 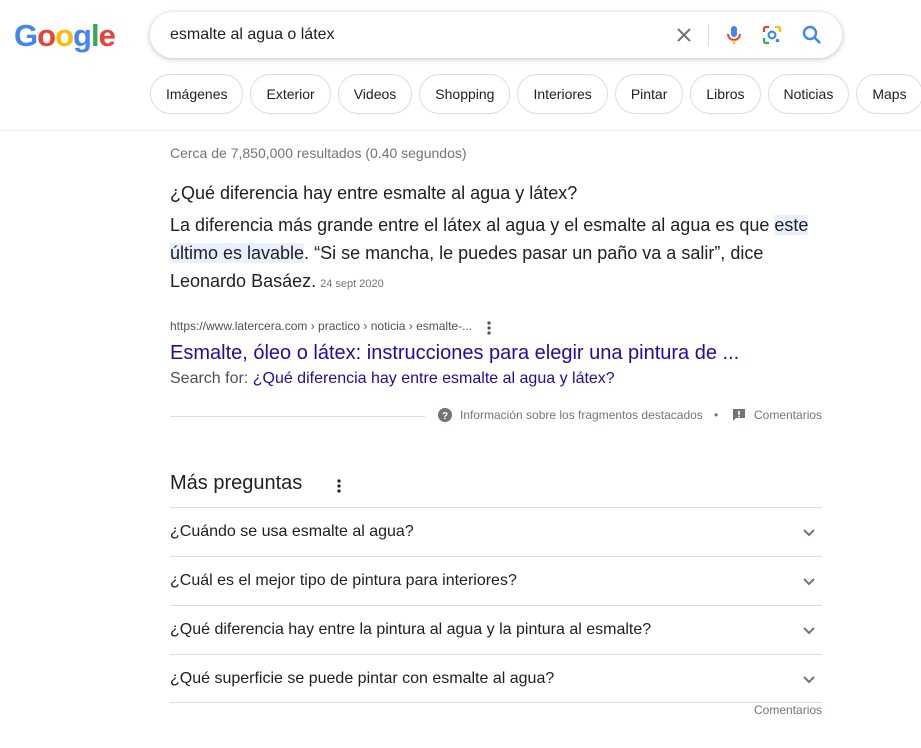 I want to click on snippet-date: 24 sept 2020, so click(x=352, y=284).